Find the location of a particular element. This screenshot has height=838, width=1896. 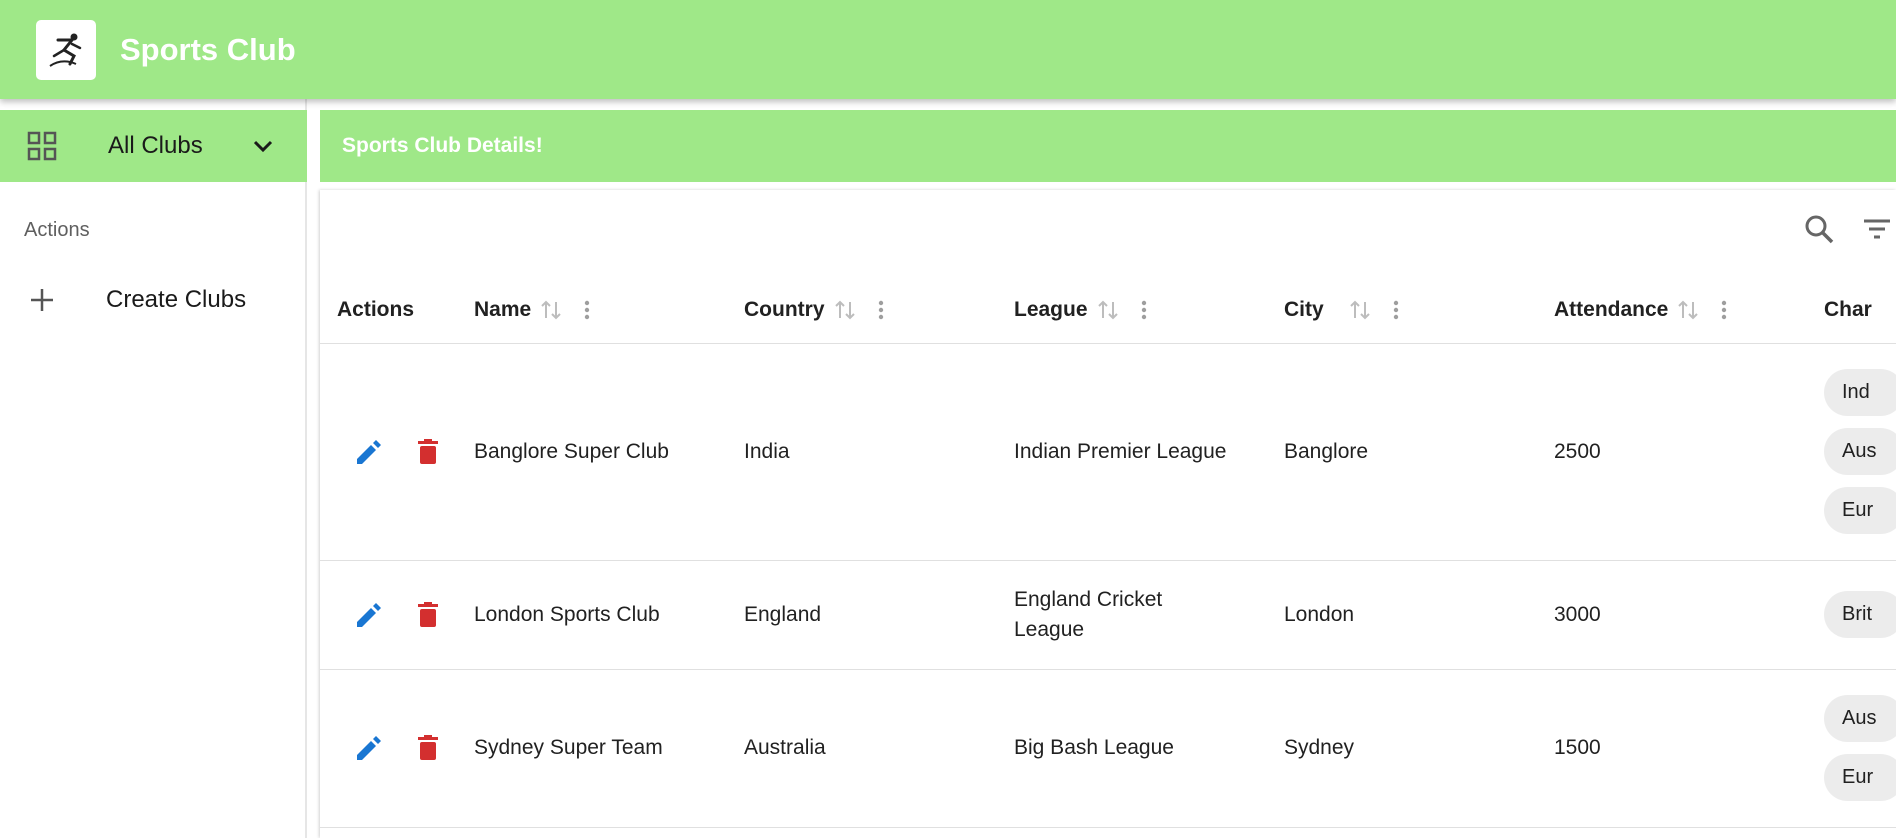

country-cell: Australia is located at coordinates (785, 747).